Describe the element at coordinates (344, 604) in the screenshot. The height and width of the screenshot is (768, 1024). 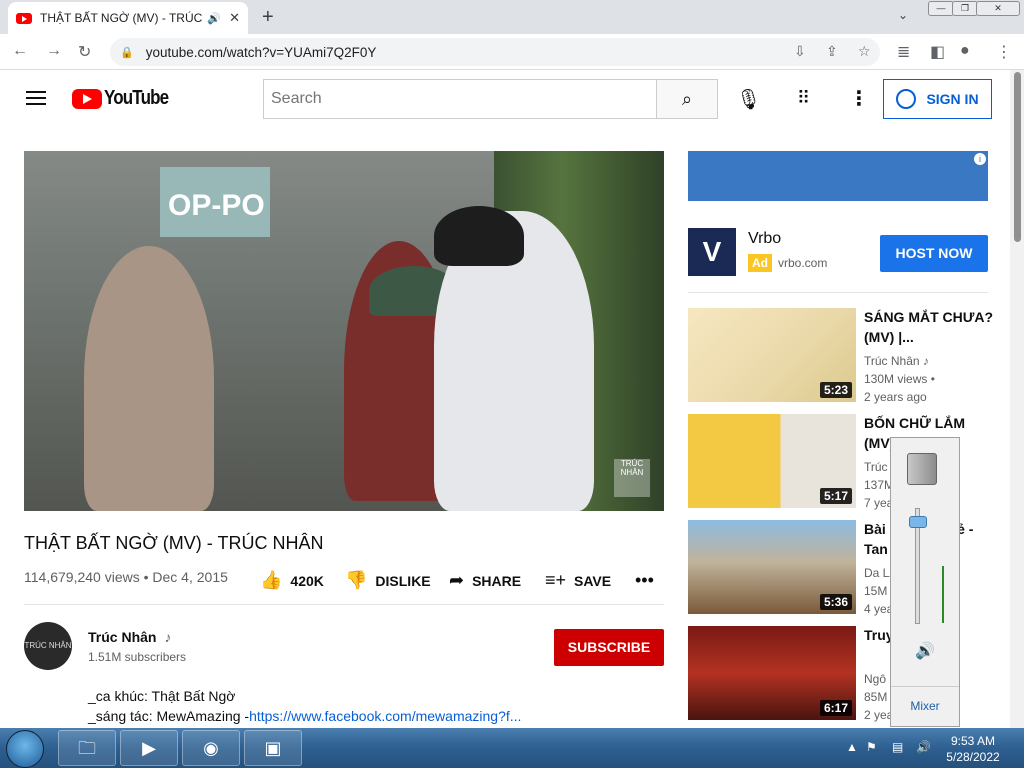
I see `divider` at that location.